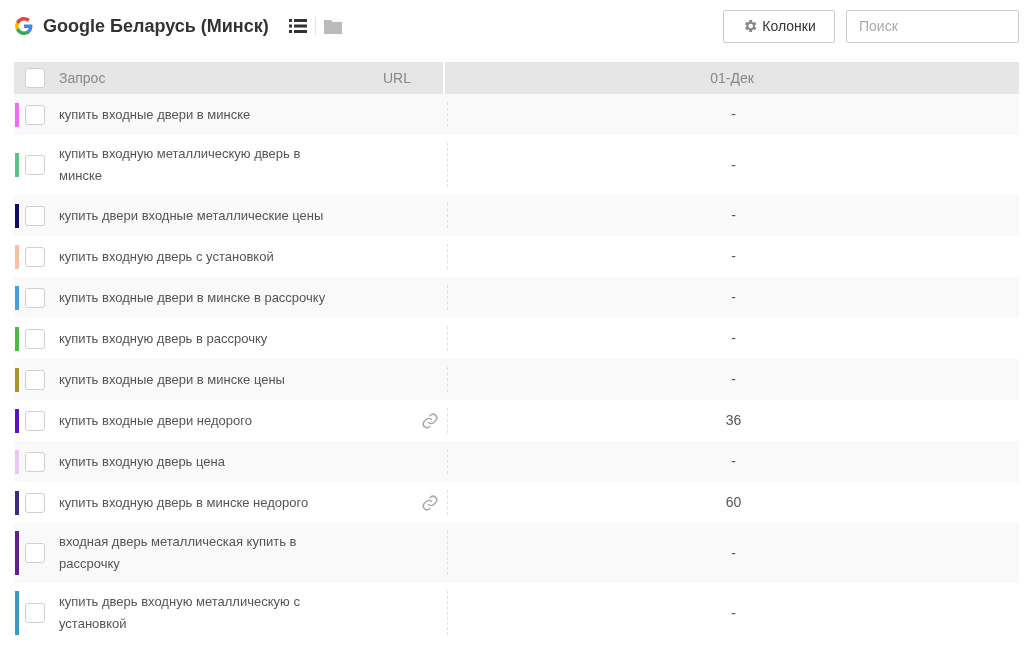  What do you see at coordinates (397, 78) in the screenshot?
I see `column-header: URL` at bounding box center [397, 78].